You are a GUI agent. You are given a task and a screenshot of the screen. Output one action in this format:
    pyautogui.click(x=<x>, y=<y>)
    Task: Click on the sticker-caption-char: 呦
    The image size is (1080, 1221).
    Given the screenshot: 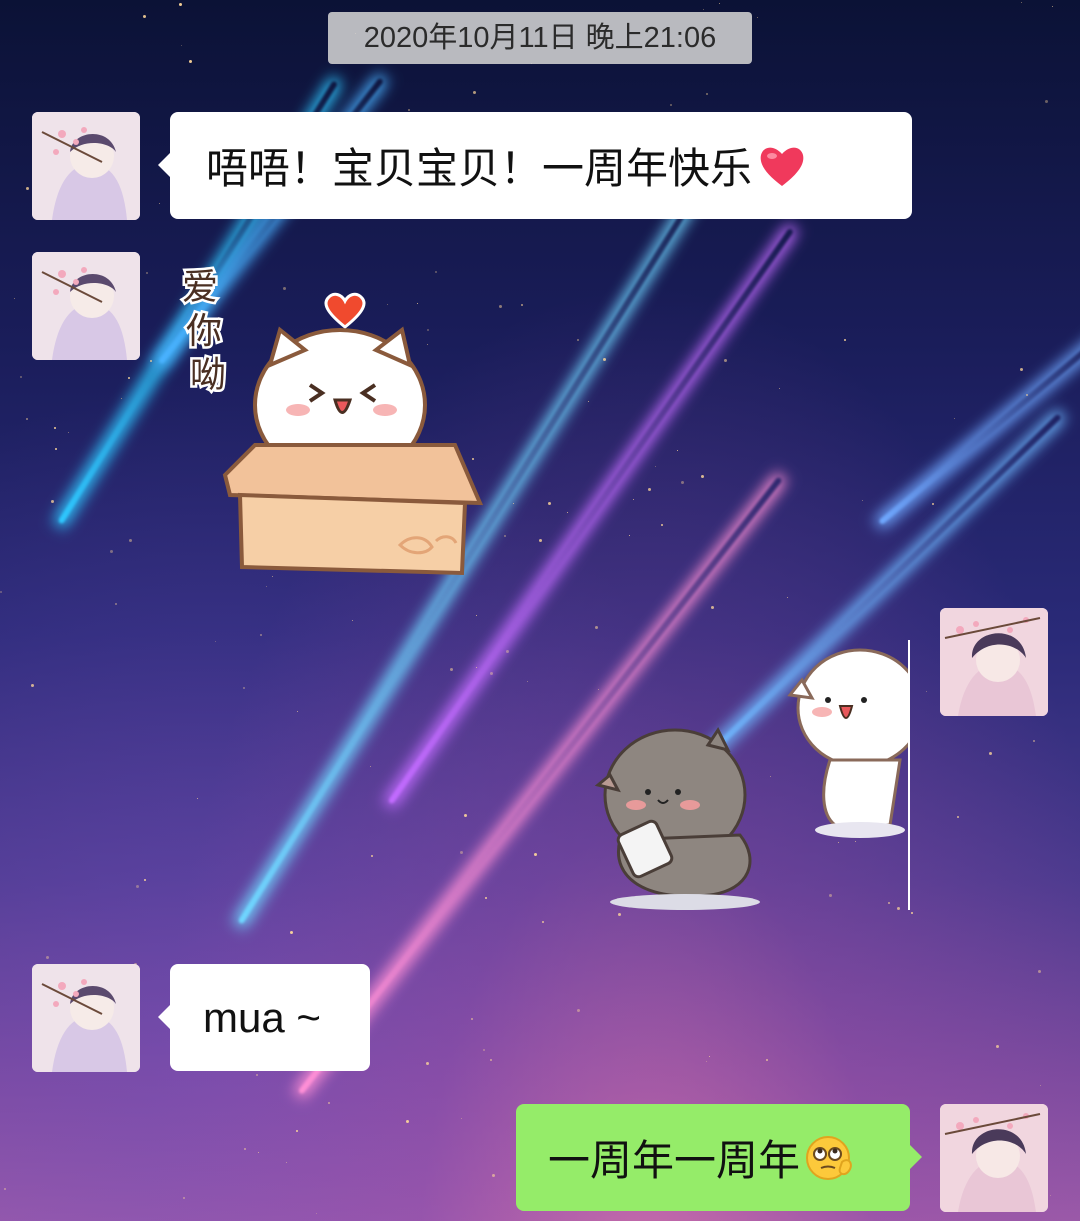 What is the action you would take?
    pyautogui.click(x=208, y=375)
    